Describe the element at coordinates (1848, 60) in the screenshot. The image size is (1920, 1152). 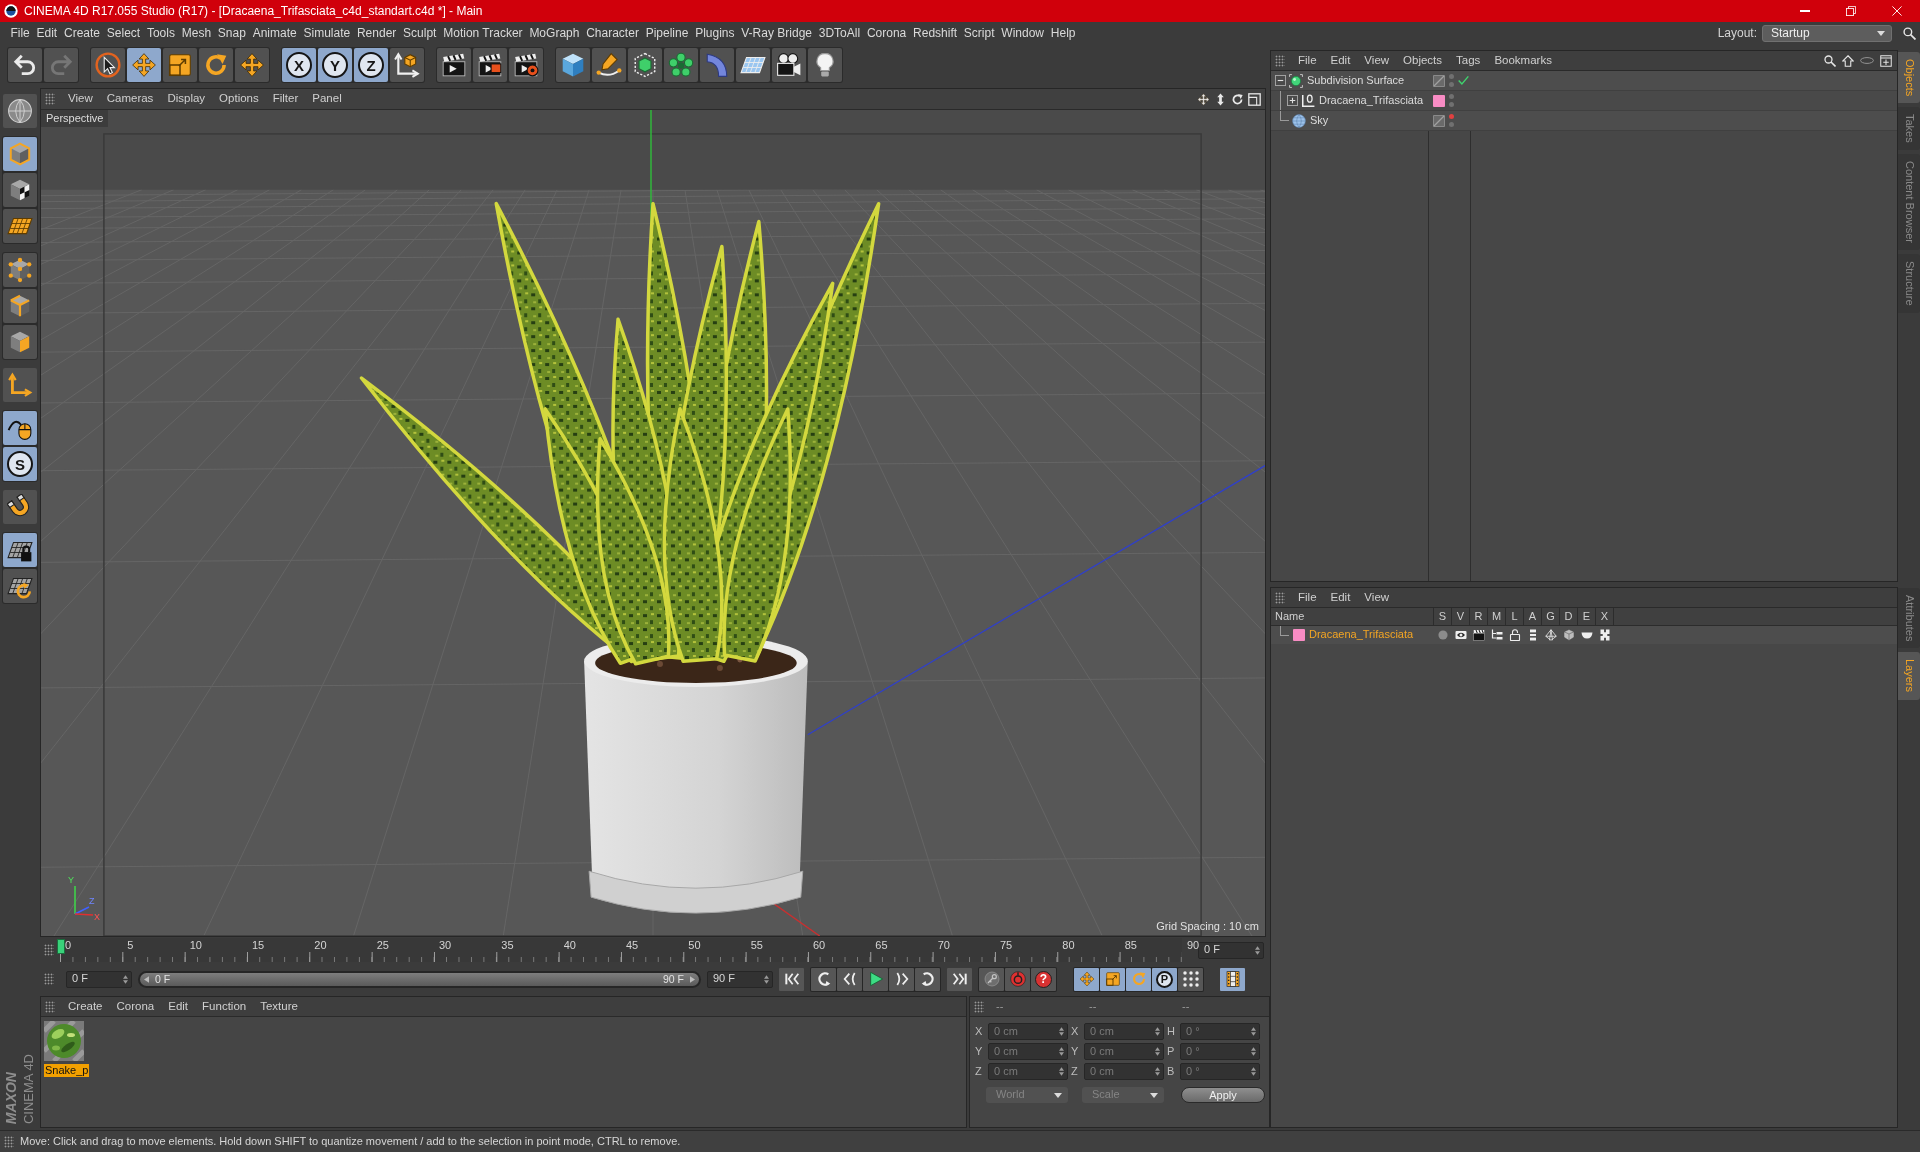
I see `home-icon` at that location.